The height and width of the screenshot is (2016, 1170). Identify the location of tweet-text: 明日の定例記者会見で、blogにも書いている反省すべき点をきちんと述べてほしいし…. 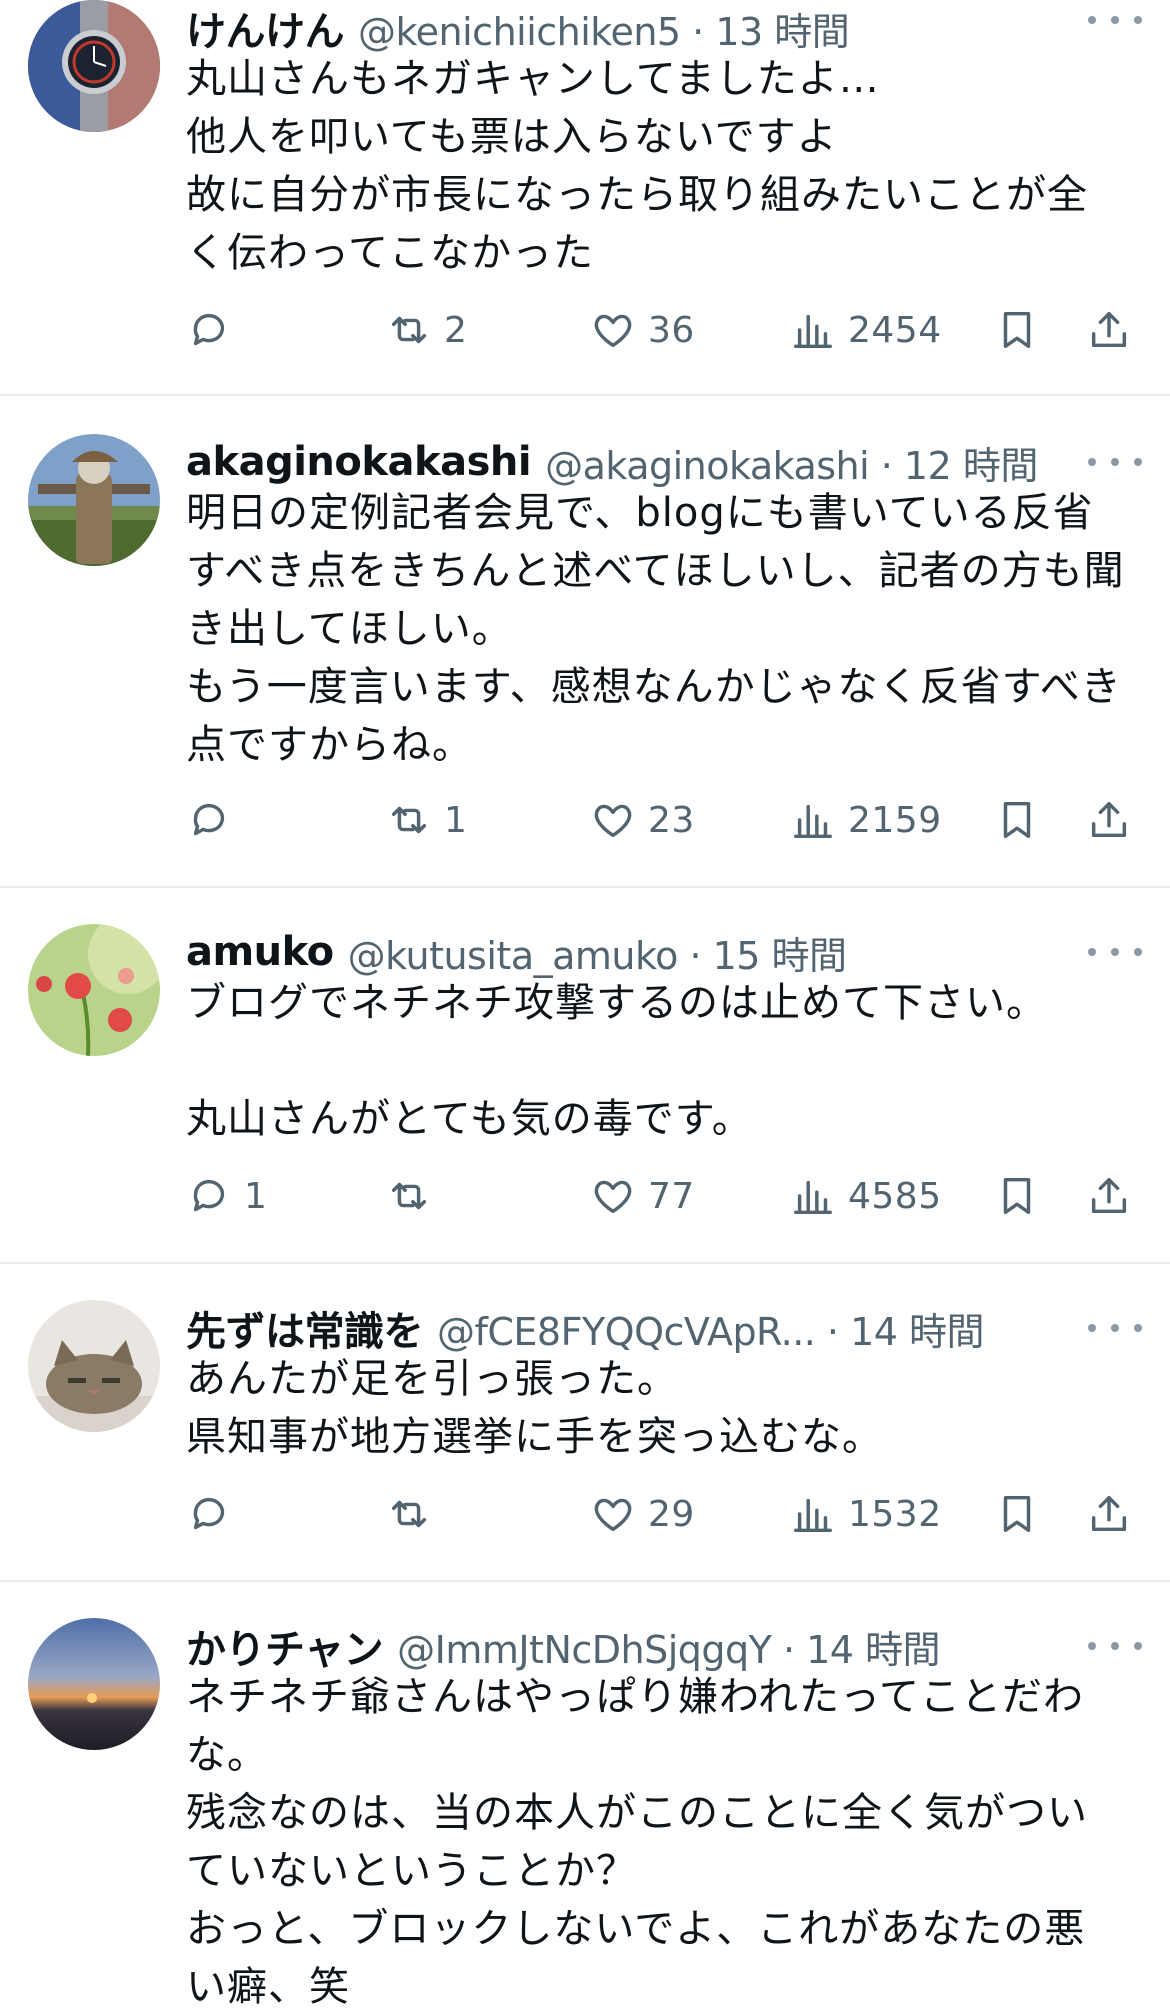
(655, 629).